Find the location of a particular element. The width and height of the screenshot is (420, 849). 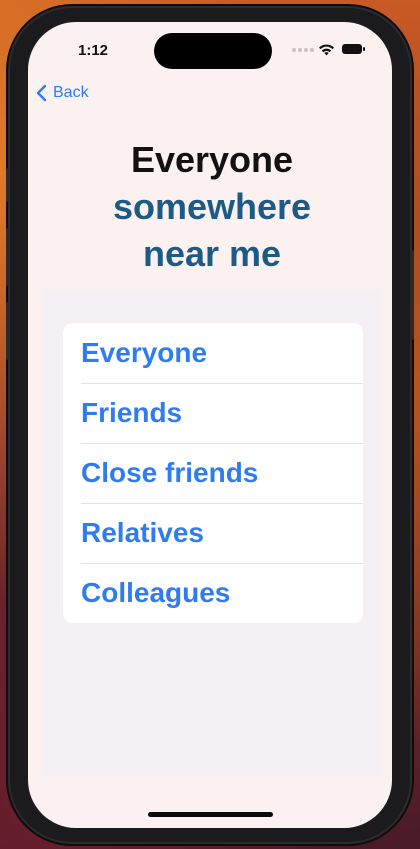

title-line-2: somewhere is located at coordinates (212, 206).